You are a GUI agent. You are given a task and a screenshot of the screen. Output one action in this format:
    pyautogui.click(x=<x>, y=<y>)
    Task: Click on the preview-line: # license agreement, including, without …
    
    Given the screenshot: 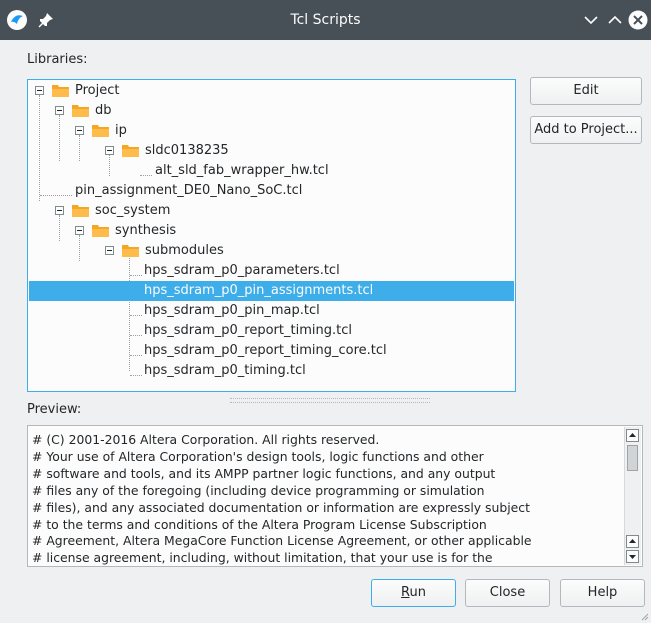 What is the action you would take?
    pyautogui.click(x=262, y=558)
    